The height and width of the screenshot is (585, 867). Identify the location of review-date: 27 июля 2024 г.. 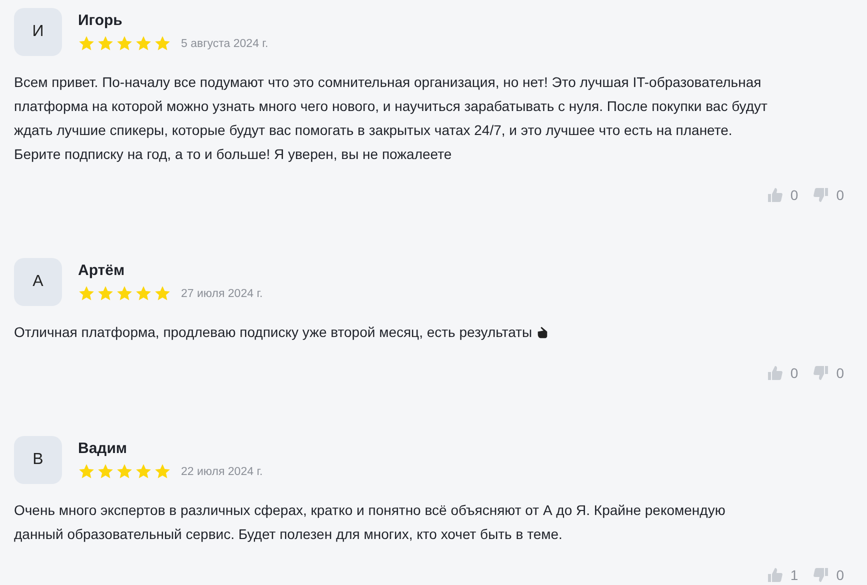
(222, 294).